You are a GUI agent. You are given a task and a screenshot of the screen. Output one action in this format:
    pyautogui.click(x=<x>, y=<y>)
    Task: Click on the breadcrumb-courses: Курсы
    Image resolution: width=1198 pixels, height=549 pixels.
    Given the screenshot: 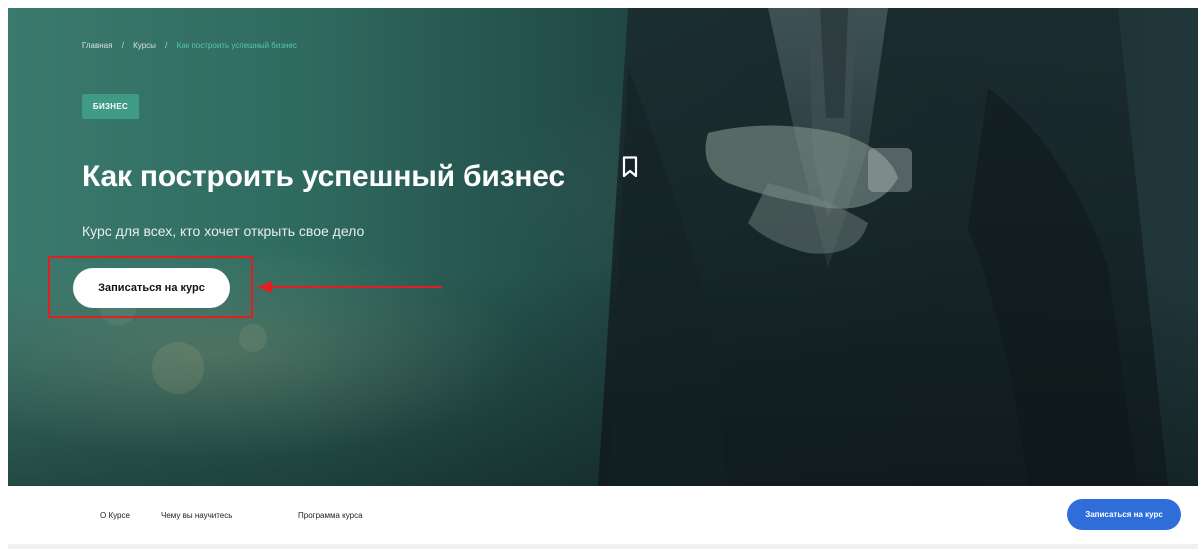 What is the action you would take?
    pyautogui.click(x=144, y=45)
    